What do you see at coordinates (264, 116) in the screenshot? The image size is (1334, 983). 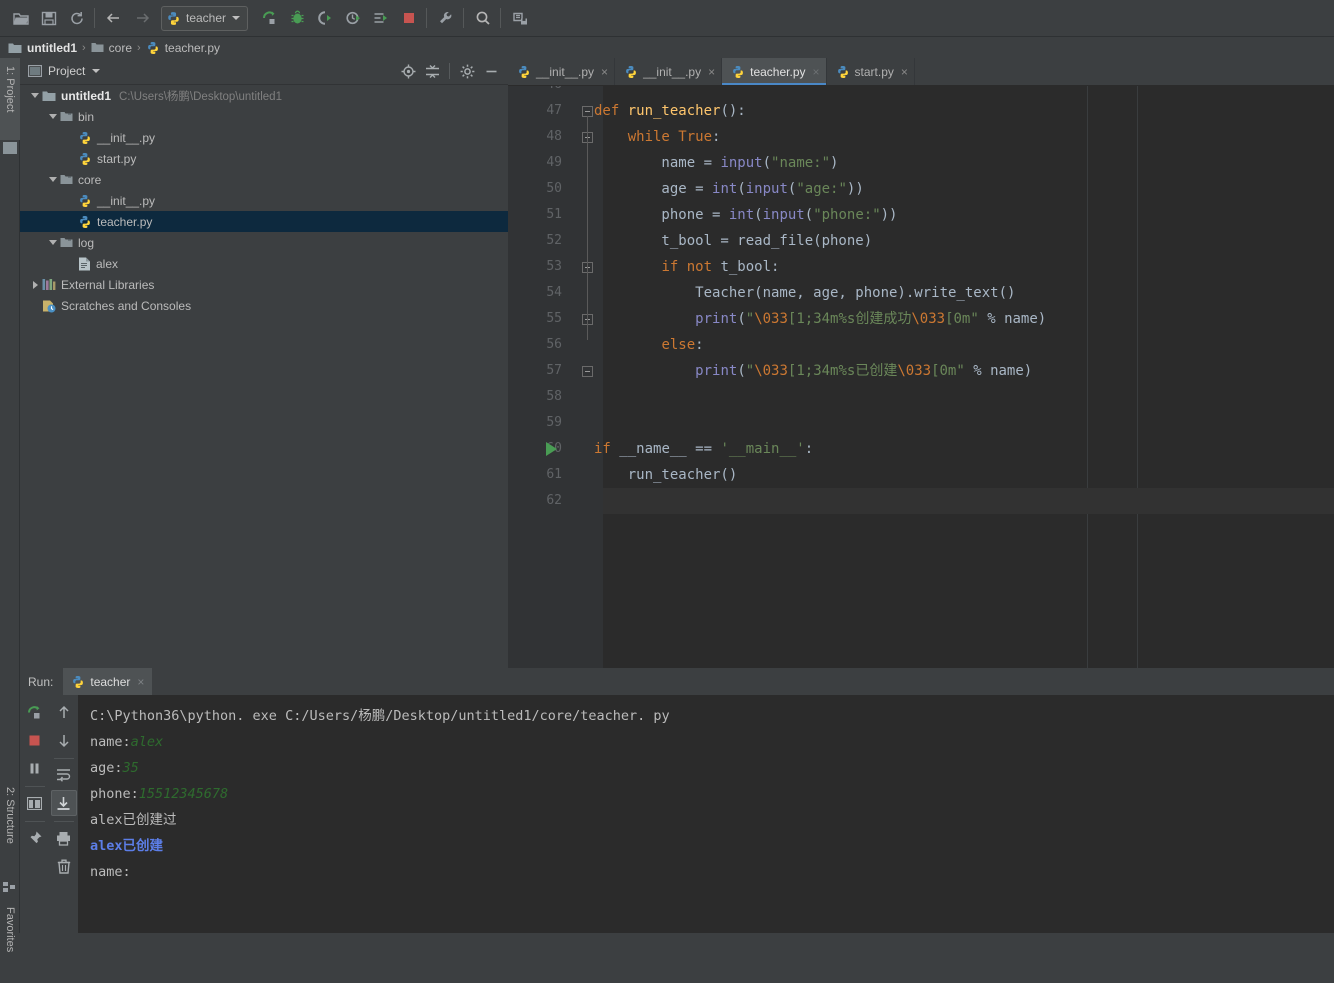 I see `tree-row: bin` at bounding box center [264, 116].